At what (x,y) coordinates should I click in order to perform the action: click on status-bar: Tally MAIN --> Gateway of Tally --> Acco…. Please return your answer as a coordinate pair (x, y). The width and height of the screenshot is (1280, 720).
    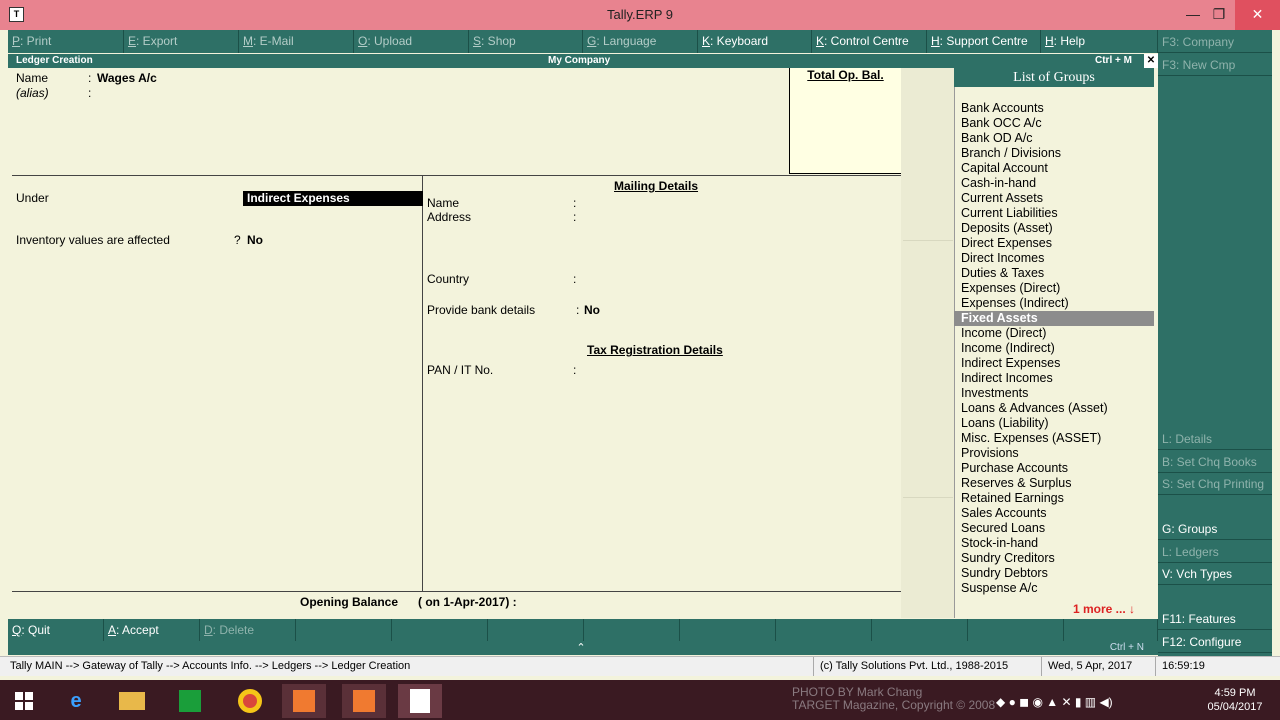
    Looking at the image, I should click on (640, 666).